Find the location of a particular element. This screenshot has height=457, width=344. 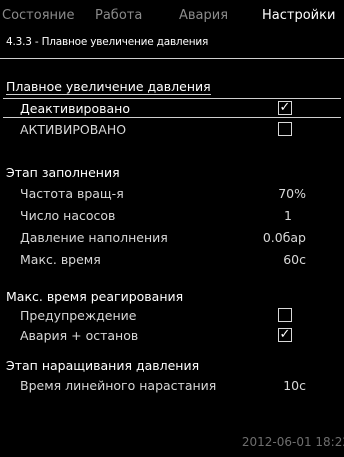

section-title: Этап наращивания давления is located at coordinates (103, 365).